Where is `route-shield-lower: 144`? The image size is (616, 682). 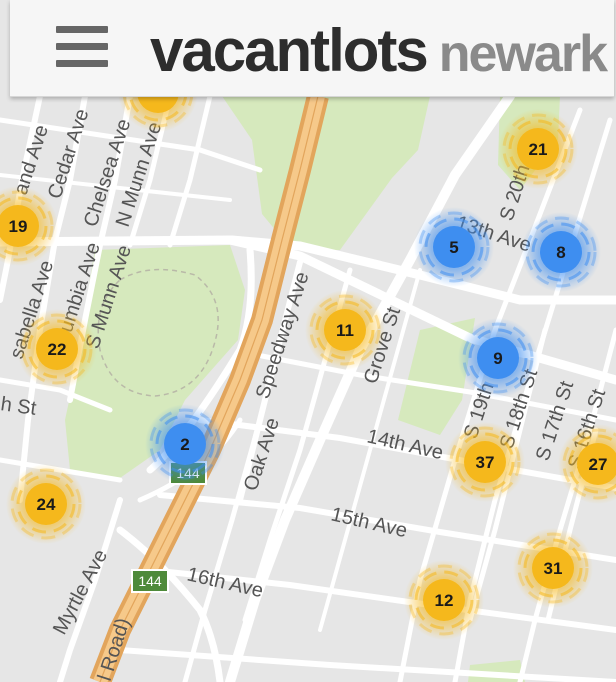 route-shield-lower: 144 is located at coordinates (150, 581).